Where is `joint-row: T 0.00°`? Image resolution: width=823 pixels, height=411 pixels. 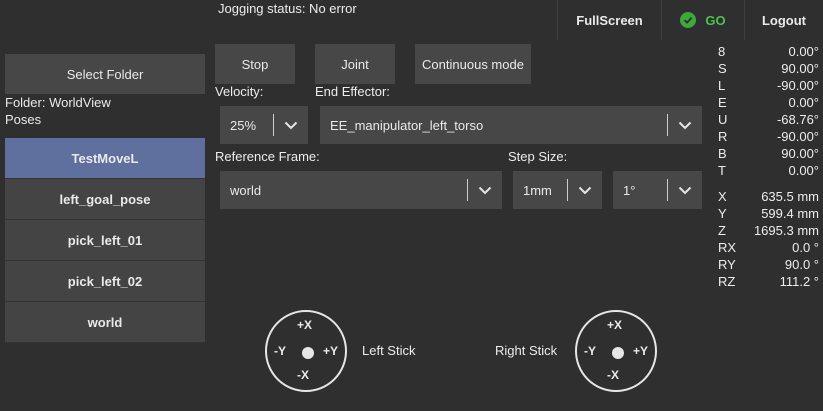
joint-row: T 0.00° is located at coordinates (768, 171).